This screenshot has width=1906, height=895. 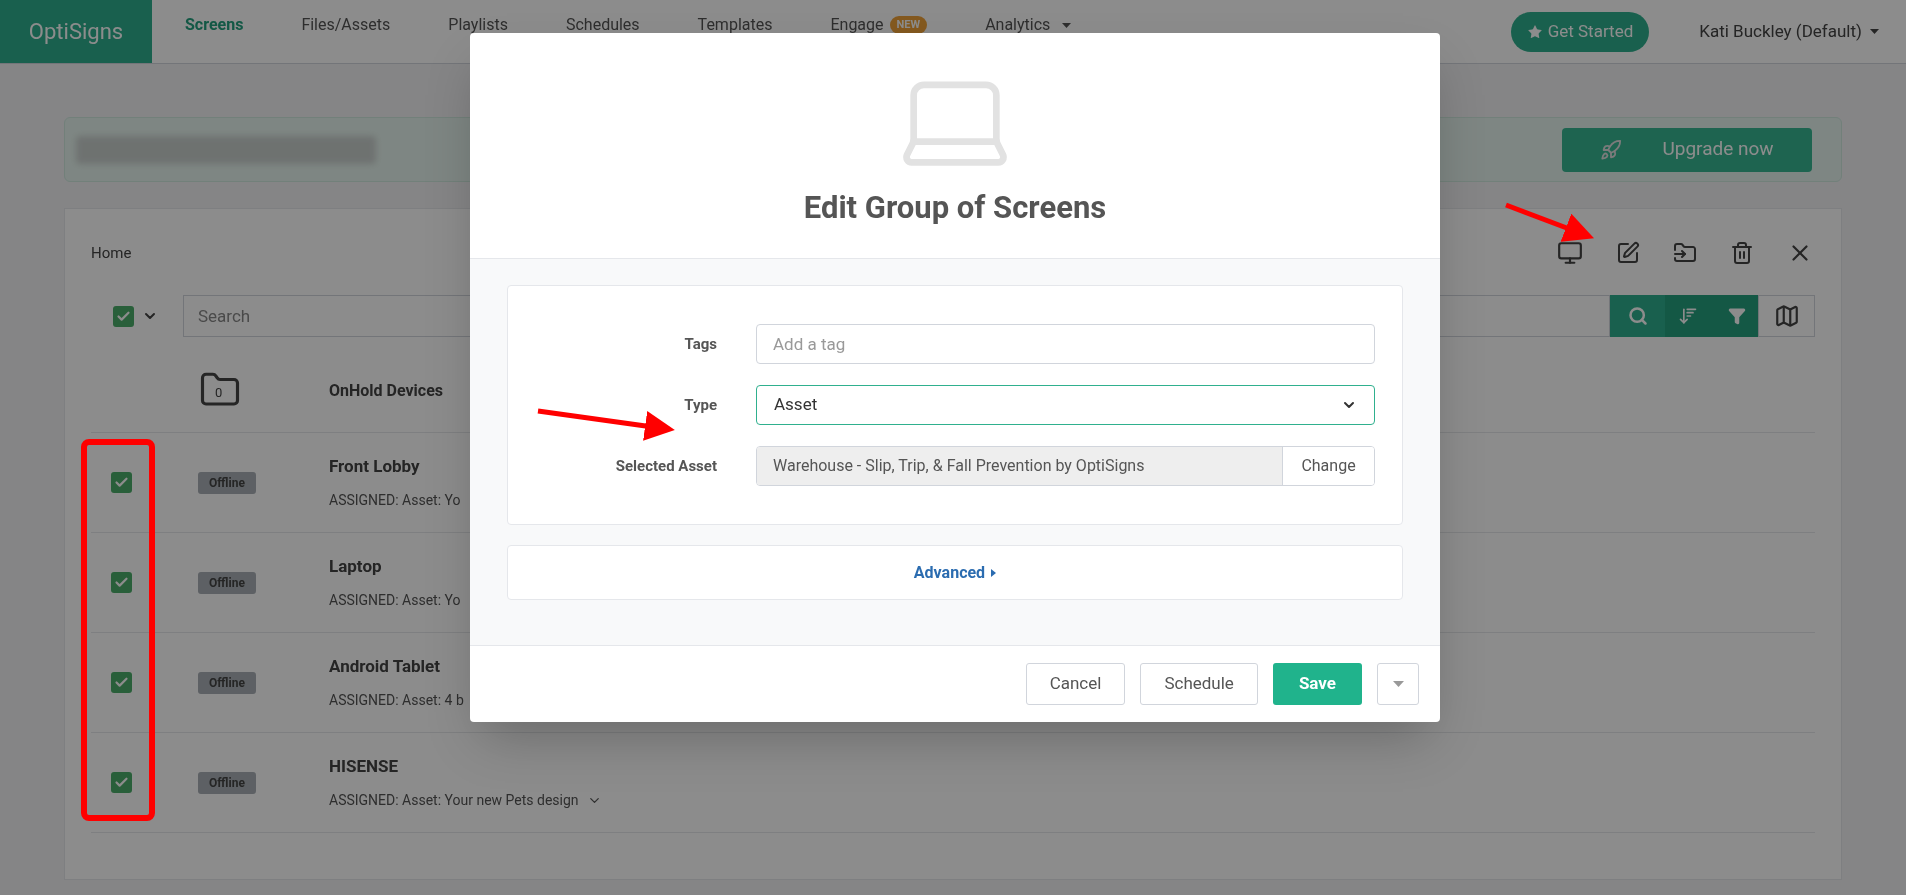 I want to click on dialog-button: Cancel, so click(x=1075, y=684).